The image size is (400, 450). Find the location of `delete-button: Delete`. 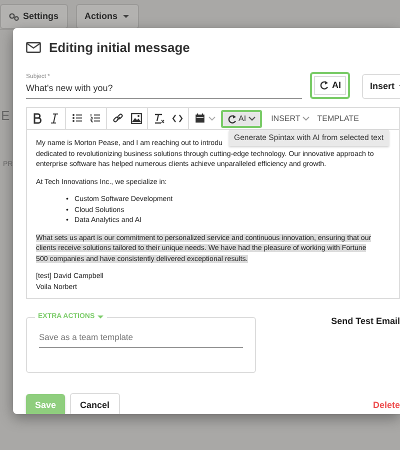

delete-button: Delete is located at coordinates (386, 405).